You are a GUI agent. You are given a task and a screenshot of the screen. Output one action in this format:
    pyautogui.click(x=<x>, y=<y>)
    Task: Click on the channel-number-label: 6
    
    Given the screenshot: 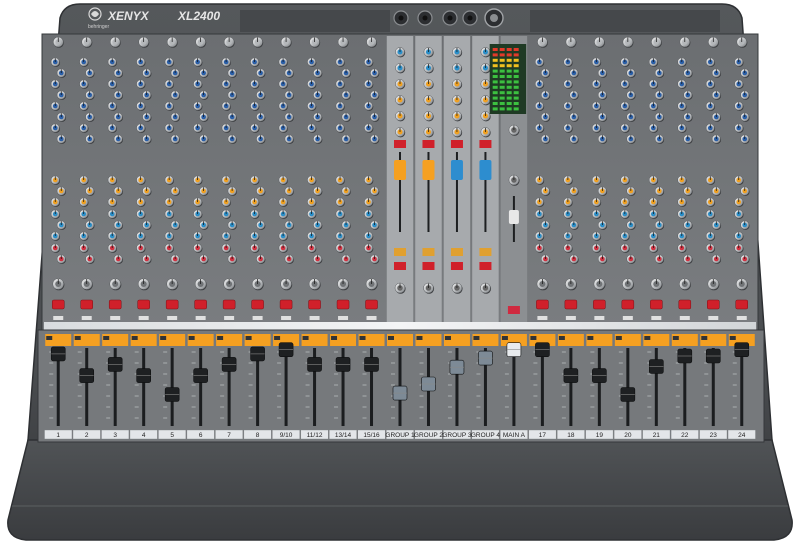 What is the action you would take?
    pyautogui.click(x=201, y=435)
    